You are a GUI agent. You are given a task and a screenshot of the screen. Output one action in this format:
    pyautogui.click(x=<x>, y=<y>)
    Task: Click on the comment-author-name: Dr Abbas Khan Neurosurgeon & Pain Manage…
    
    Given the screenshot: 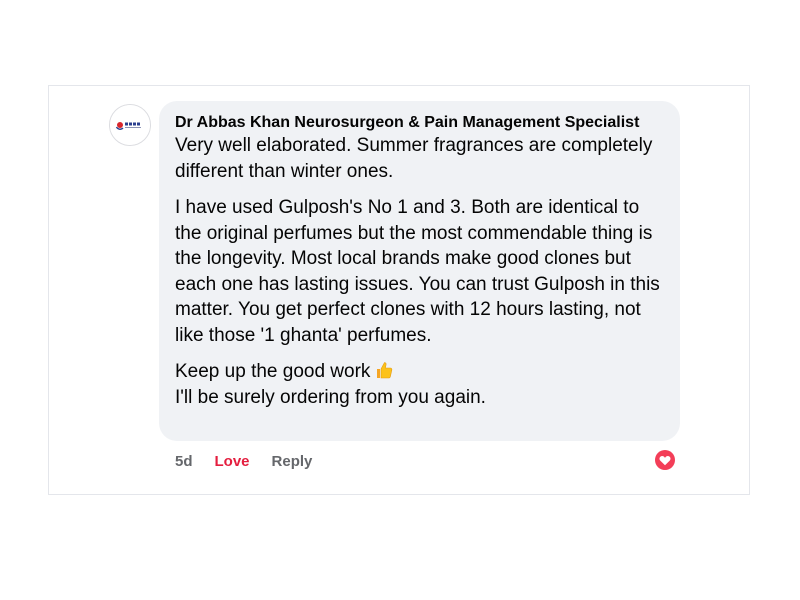 What is the action you would take?
    pyautogui.click(x=419, y=123)
    